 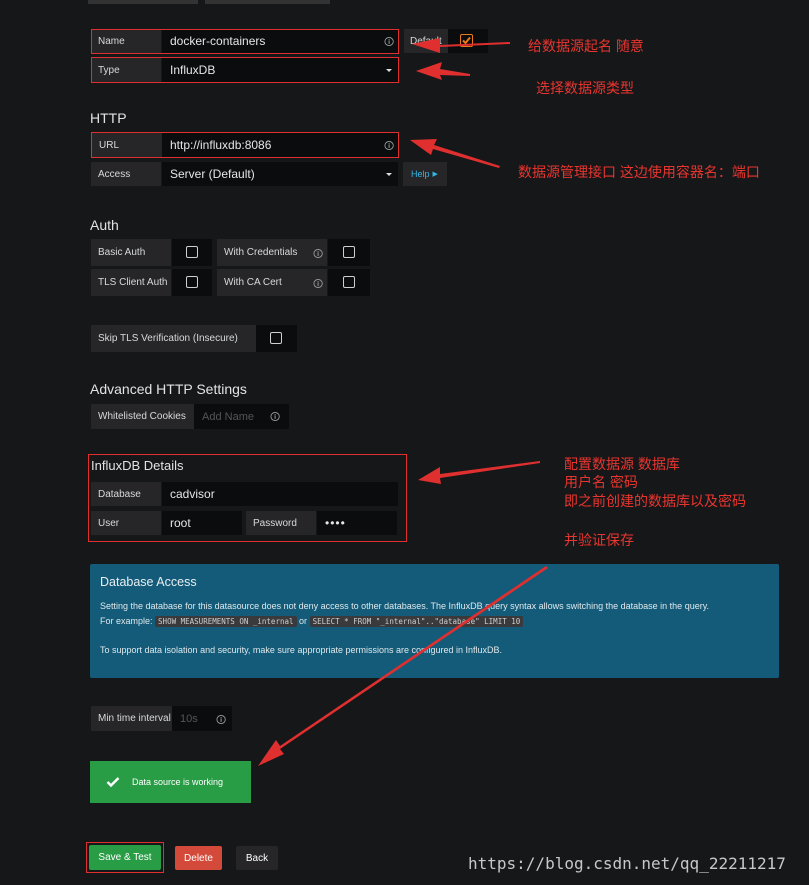 I want to click on cookies-label: Whitelisted Cookies, so click(x=142, y=416).